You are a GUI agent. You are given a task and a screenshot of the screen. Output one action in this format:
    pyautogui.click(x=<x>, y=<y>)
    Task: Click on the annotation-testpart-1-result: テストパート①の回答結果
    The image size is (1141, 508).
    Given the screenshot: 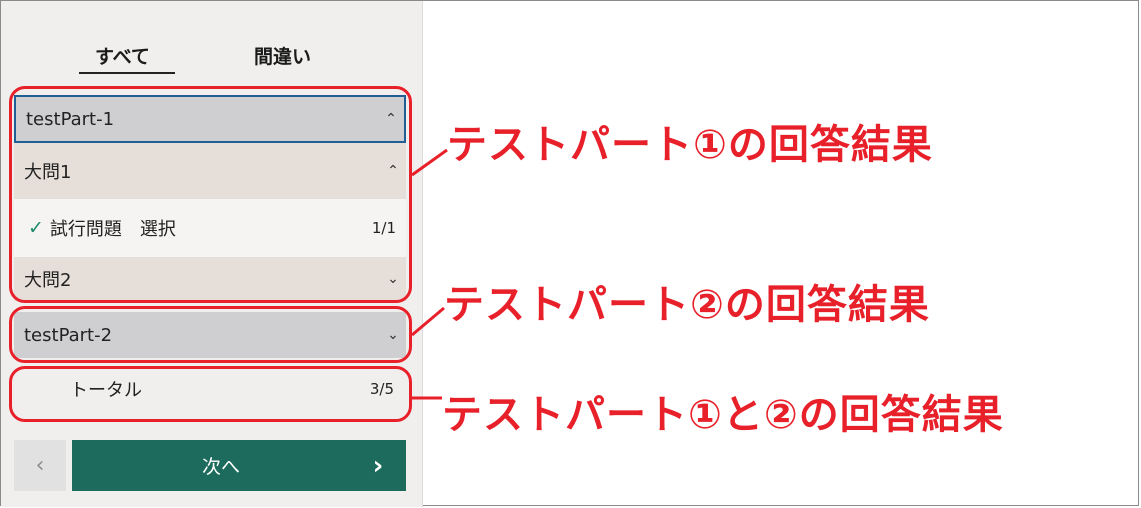 What is the action you would take?
    pyautogui.click(x=690, y=145)
    